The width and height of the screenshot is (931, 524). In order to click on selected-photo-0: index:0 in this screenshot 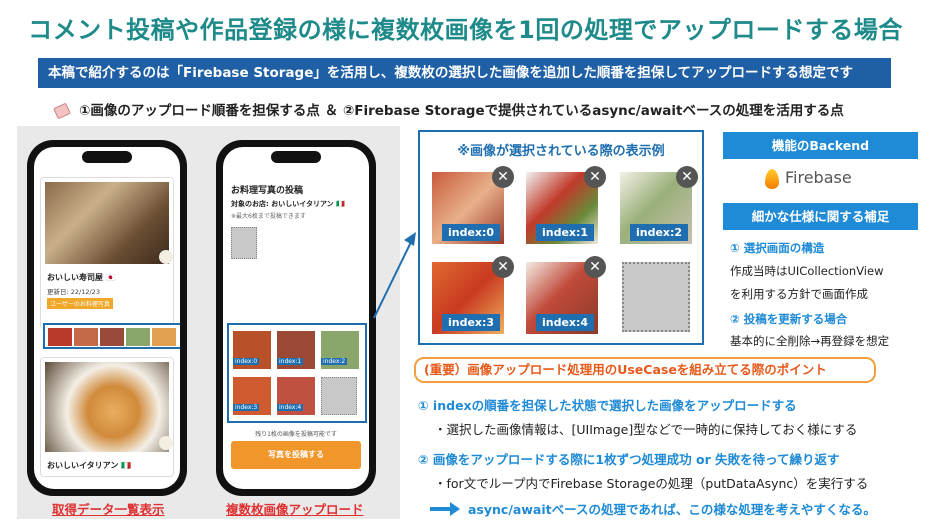, I will do `click(252, 350)`.